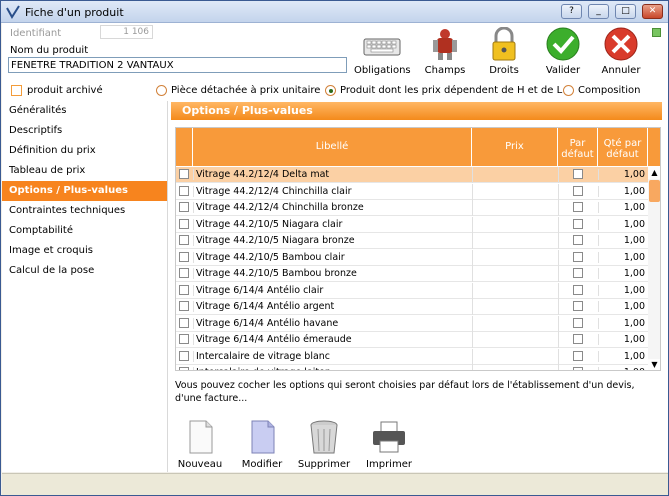 This screenshot has width=669, height=496. Describe the element at coordinates (389, 444) in the screenshot. I see `imprimer-button: Imprimer` at that location.